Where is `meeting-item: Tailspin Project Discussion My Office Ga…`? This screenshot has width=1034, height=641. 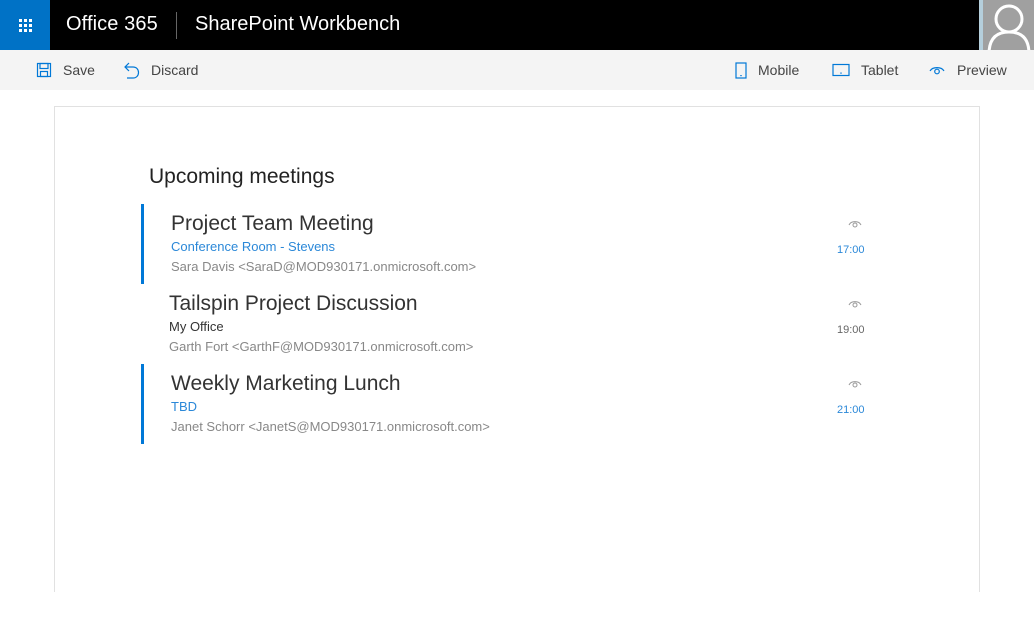
meeting-item: Tailspin Project Discussion My Office Ga… is located at coordinates (506, 324).